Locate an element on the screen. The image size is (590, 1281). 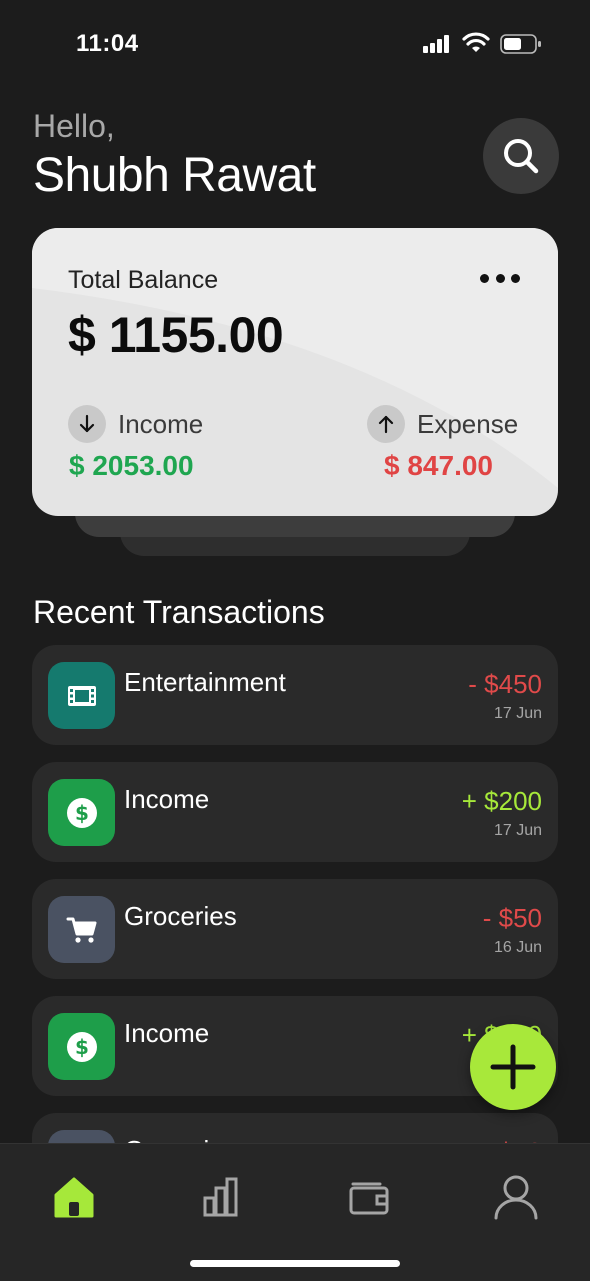
cellular-signal-icon is located at coordinates (436, 44).